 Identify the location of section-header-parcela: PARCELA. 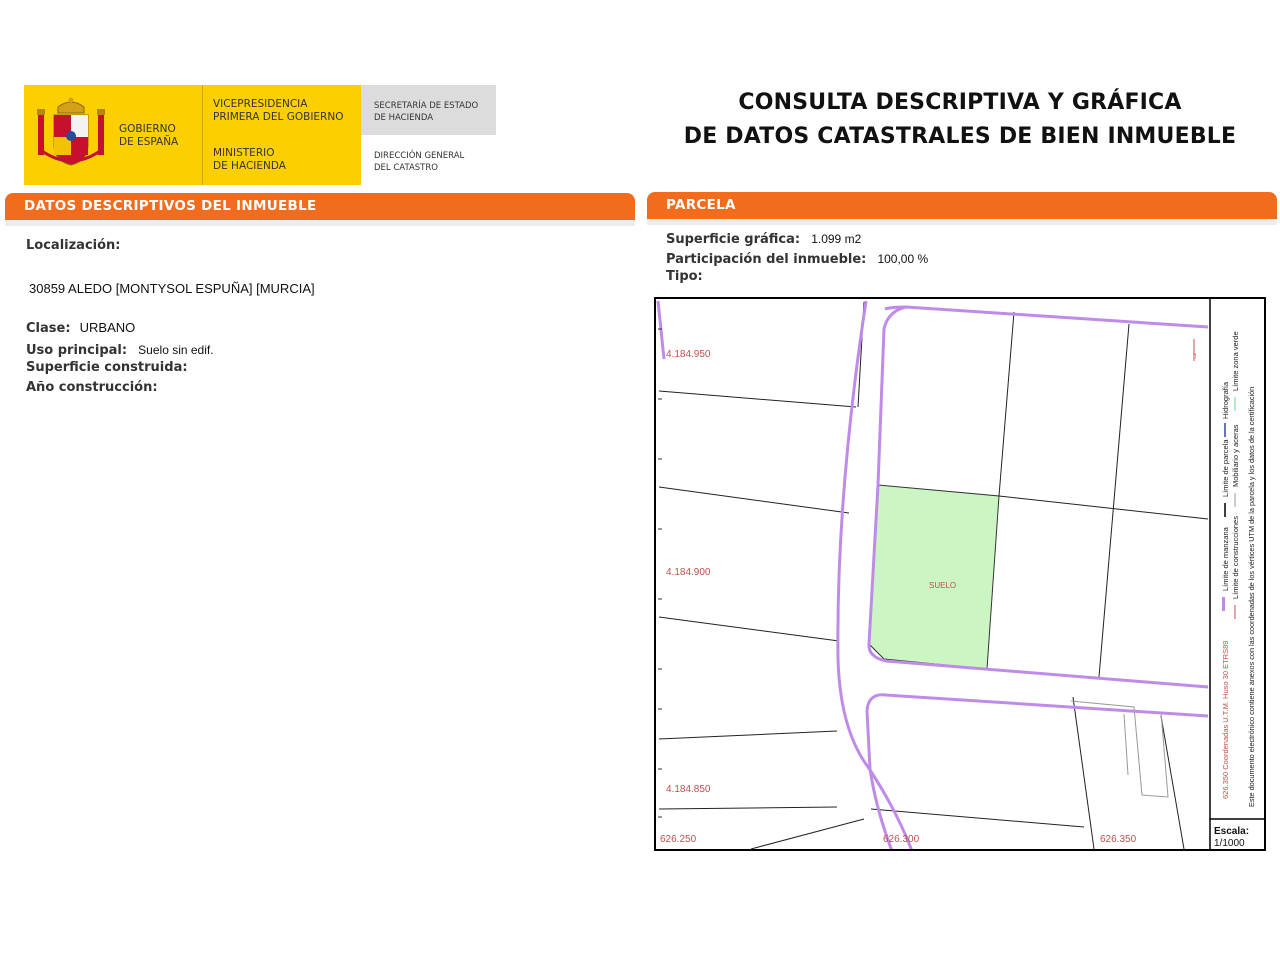
(962, 205).